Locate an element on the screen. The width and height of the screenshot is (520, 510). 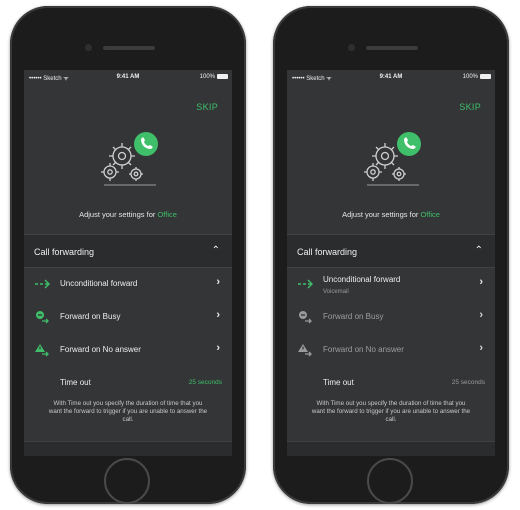
row-unconditional-forward: Unconditional forward › is located at coordinates (128, 284).